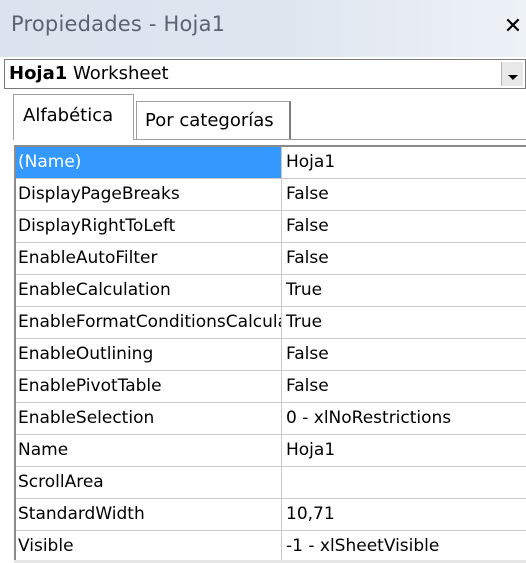 The image size is (526, 563). What do you see at coordinates (149, 322) in the screenshot?
I see `property-name: EnableFormatConditionsCalculation` at bounding box center [149, 322].